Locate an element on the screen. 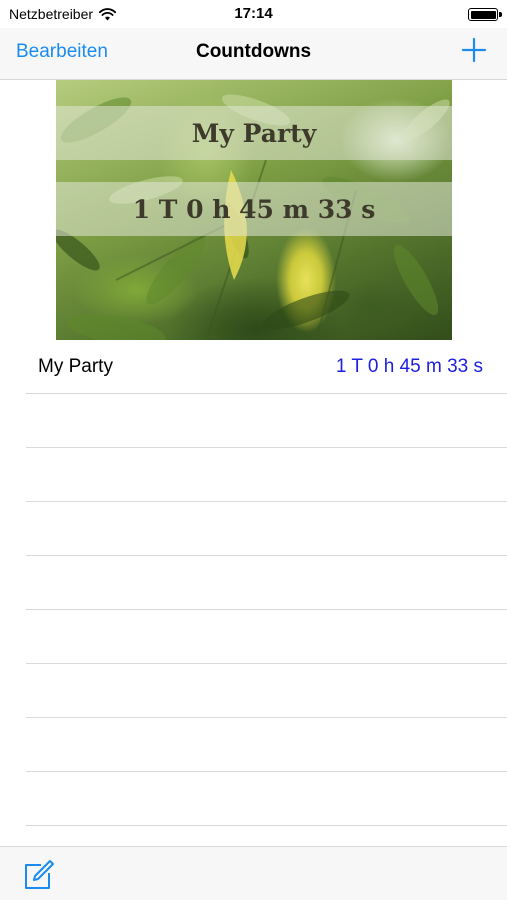  plus-icon is located at coordinates (474, 50).